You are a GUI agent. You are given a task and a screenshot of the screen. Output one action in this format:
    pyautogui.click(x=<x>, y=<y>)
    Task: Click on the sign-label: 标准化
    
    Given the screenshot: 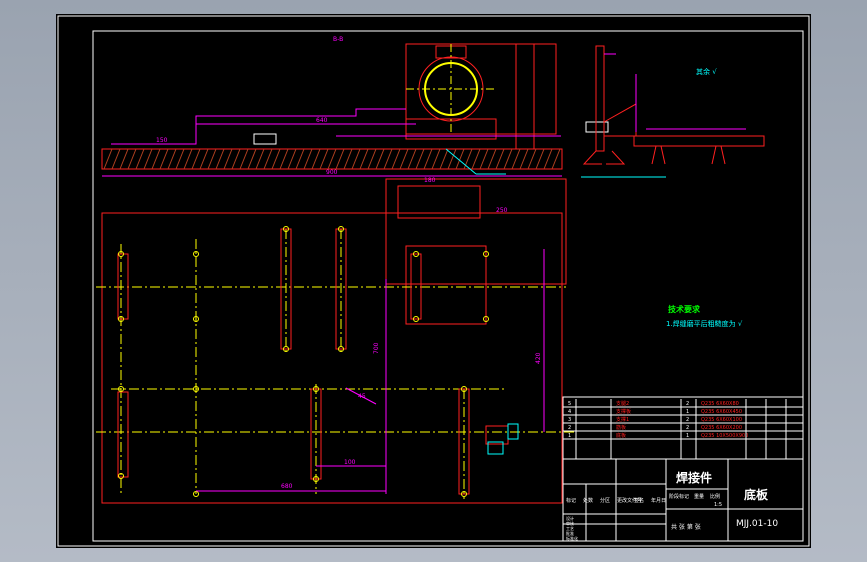 What is the action you would take?
    pyautogui.click(x=572, y=538)
    